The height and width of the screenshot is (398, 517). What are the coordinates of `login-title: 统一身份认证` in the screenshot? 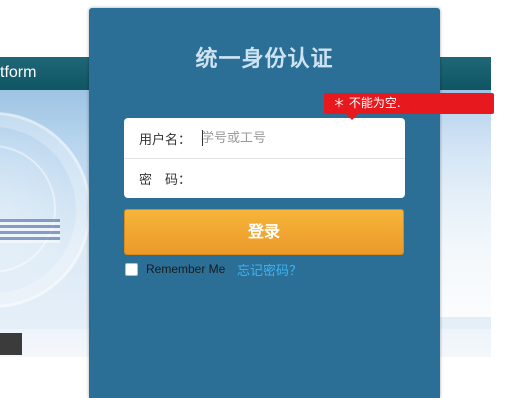 It's located at (264, 59).